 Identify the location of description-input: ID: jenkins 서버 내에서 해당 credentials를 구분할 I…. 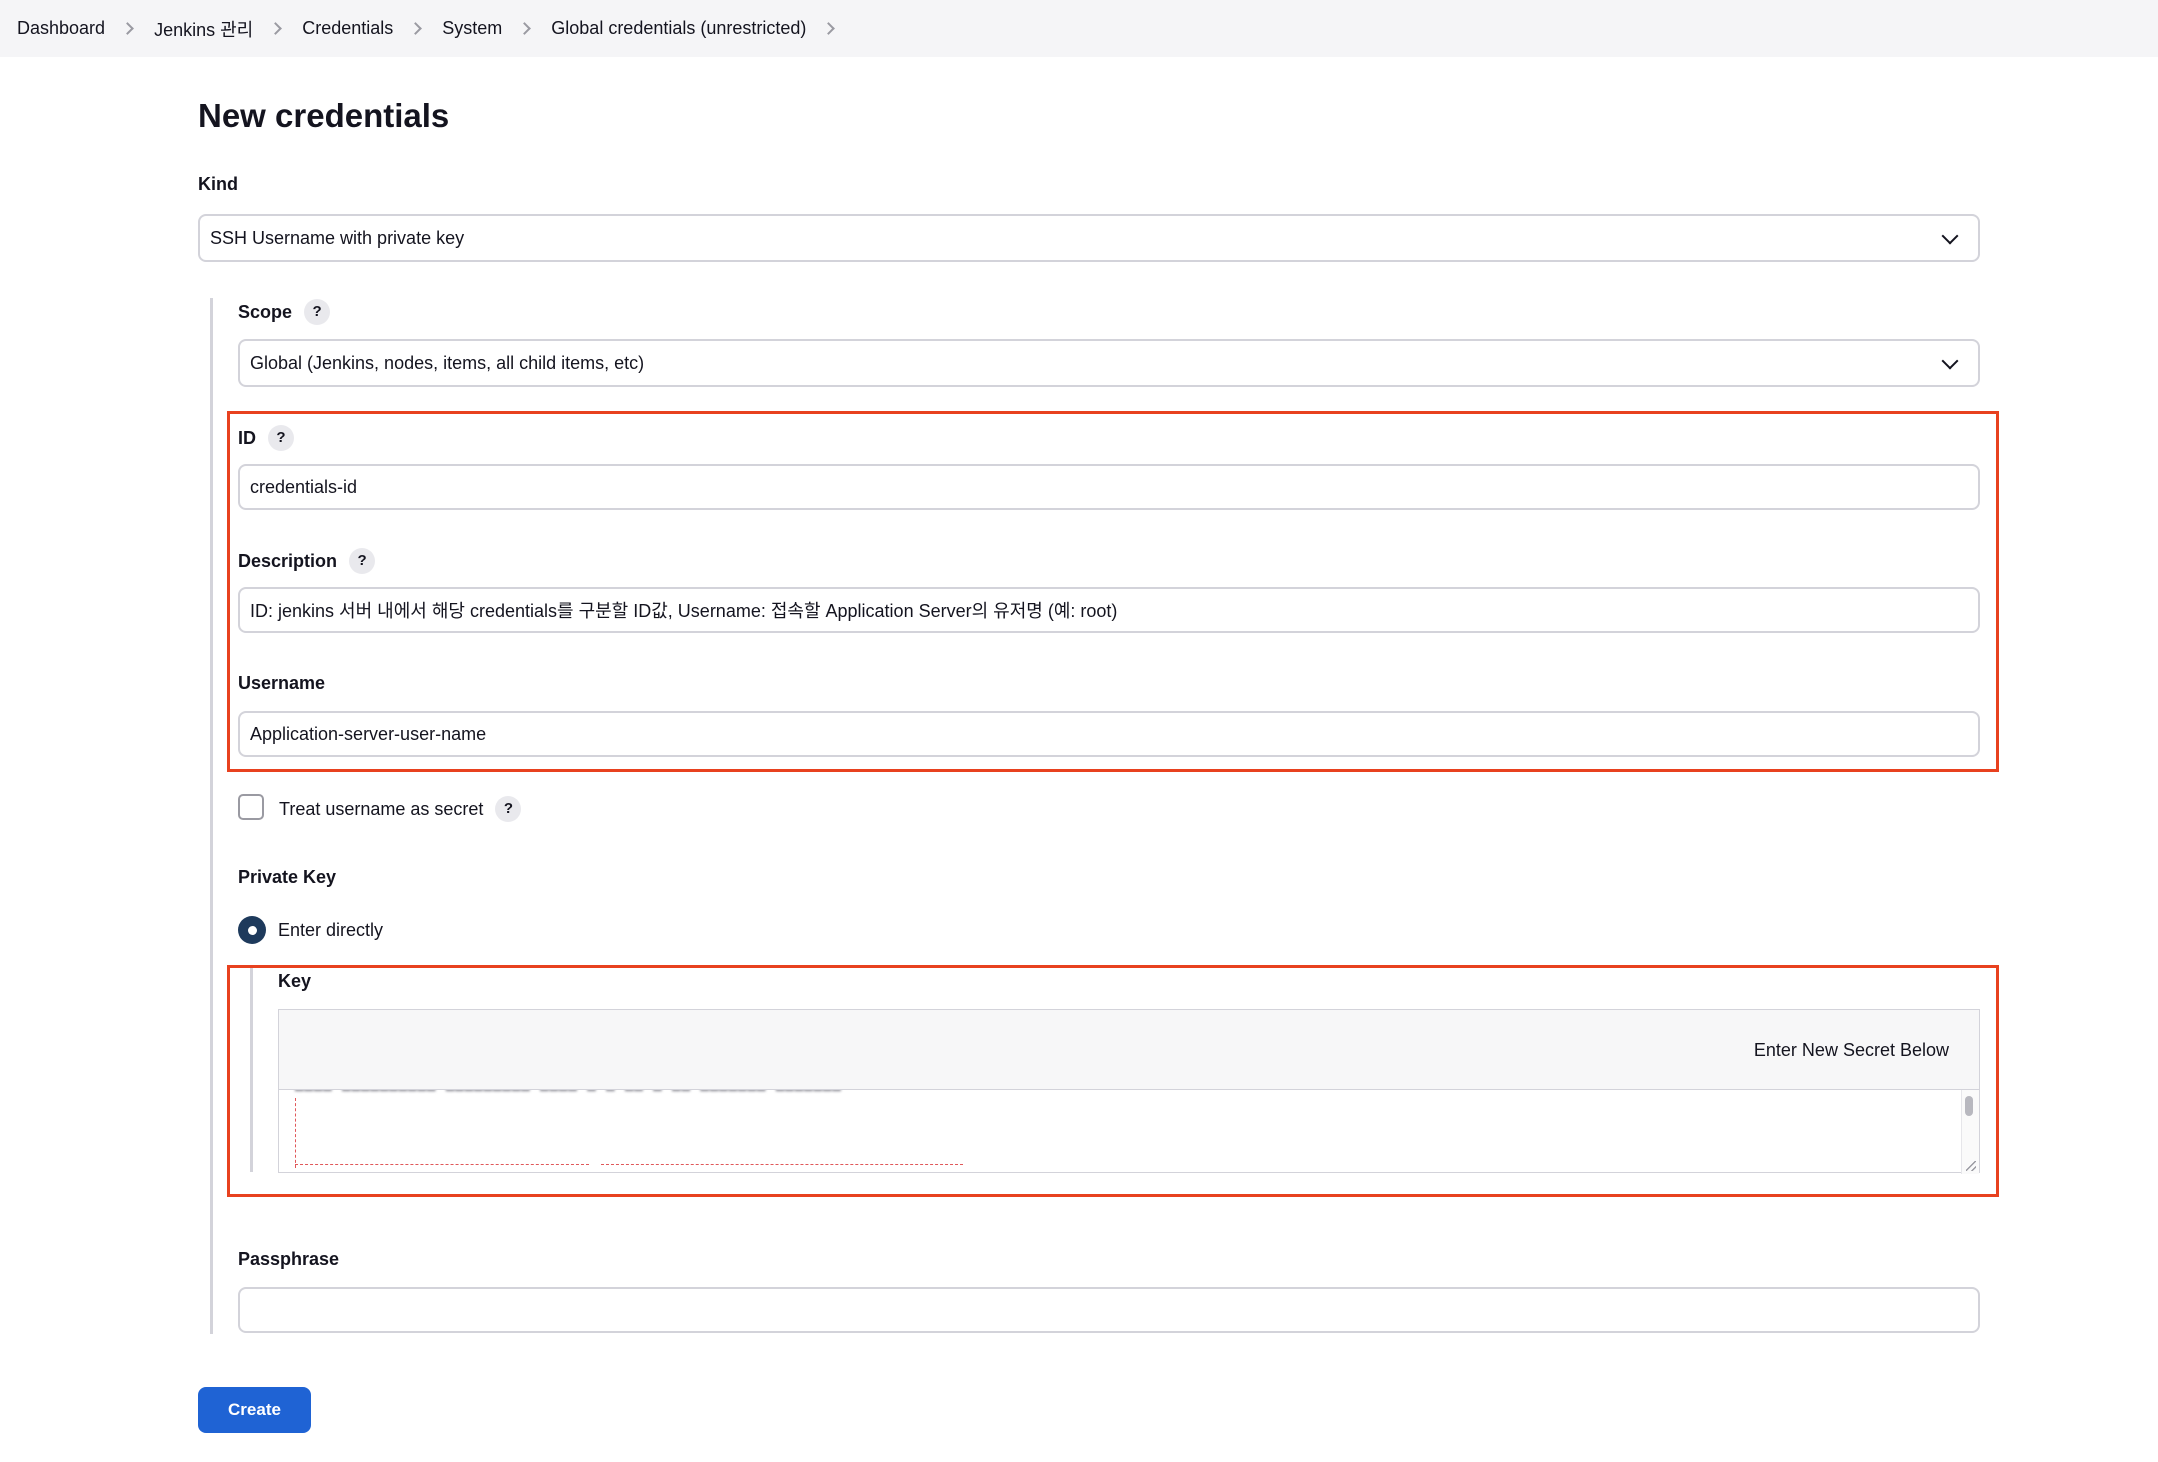
(1109, 610).